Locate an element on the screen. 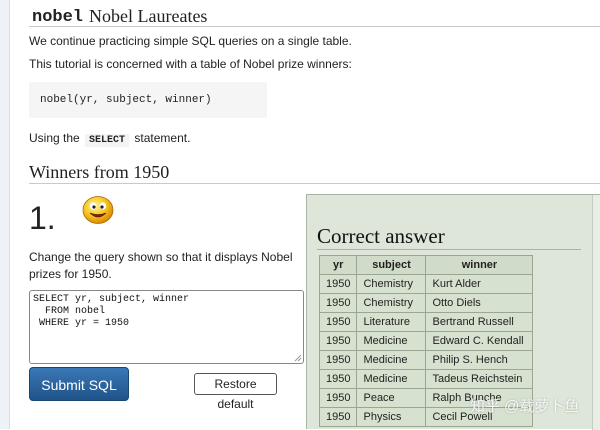  table-cell-winner: Kurt Alder is located at coordinates (479, 284).